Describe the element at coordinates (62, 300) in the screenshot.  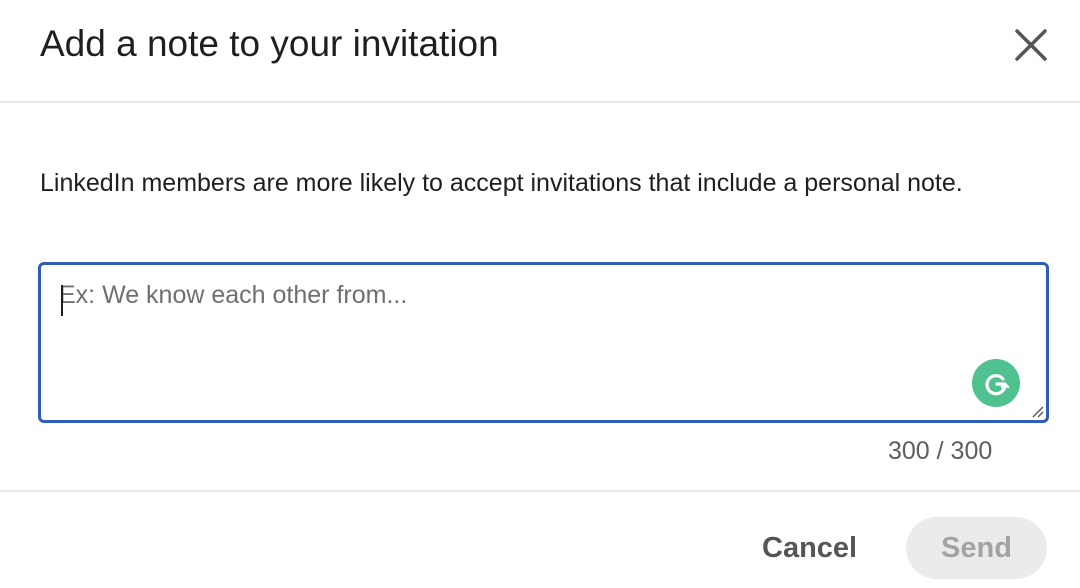
I see `text-caret` at that location.